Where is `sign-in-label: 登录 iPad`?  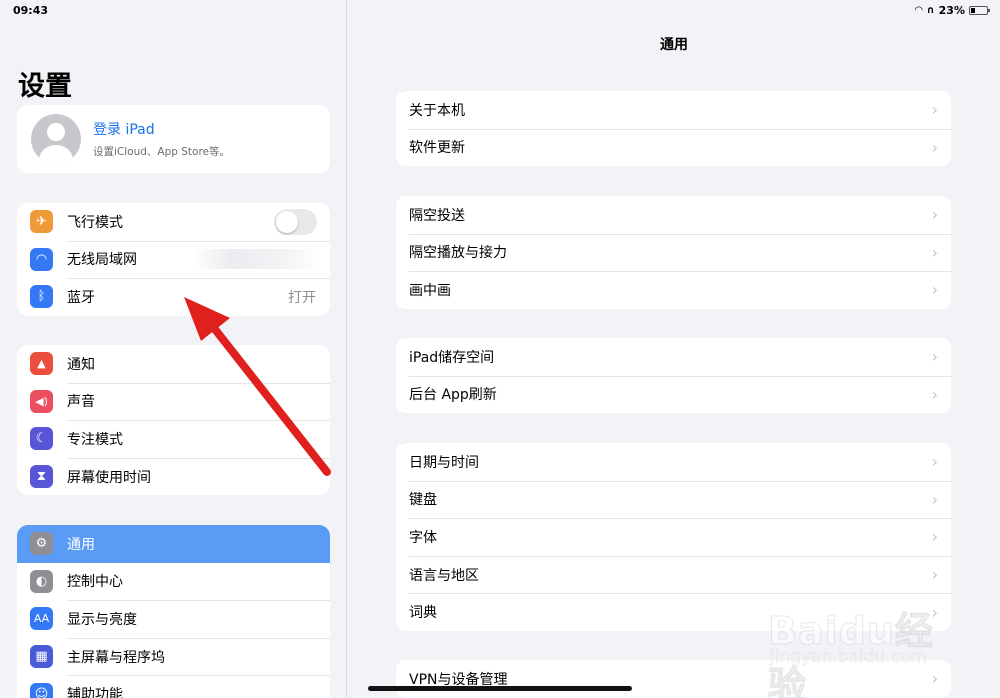 sign-in-label: 登录 iPad is located at coordinates (124, 130).